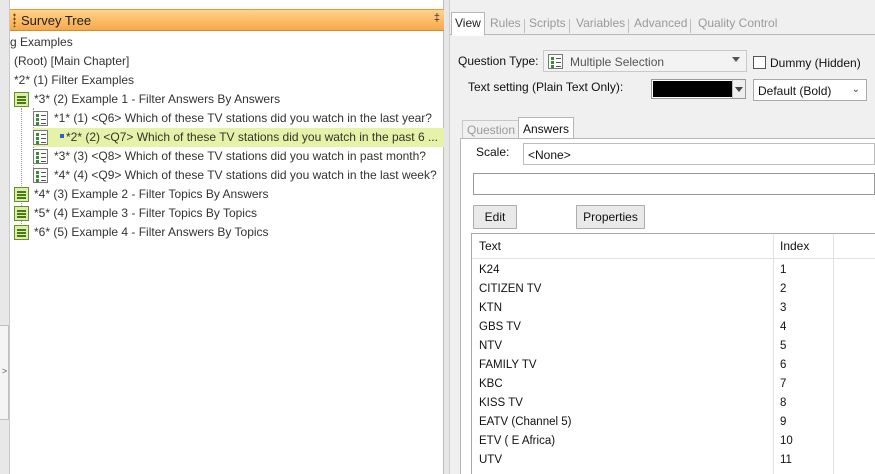  I want to click on answer-text-cell: GBS TV, so click(500, 327).